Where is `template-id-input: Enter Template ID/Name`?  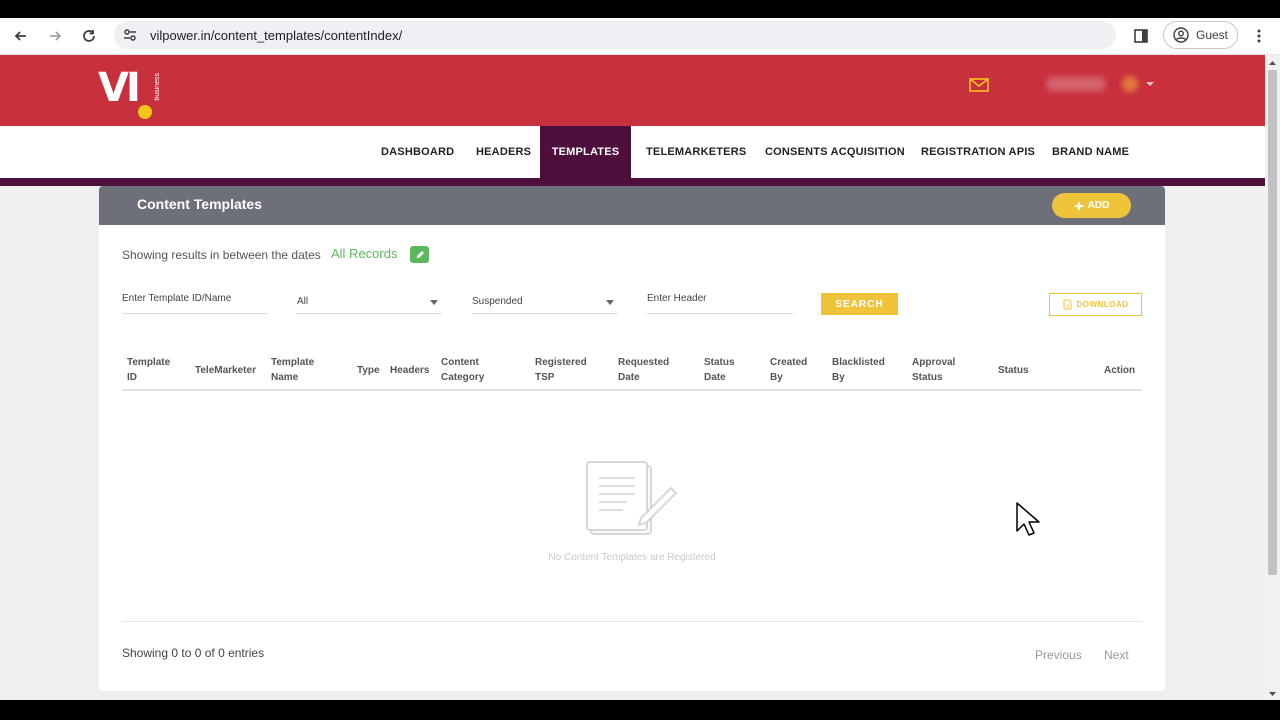 template-id-input: Enter Template ID/Name is located at coordinates (195, 301).